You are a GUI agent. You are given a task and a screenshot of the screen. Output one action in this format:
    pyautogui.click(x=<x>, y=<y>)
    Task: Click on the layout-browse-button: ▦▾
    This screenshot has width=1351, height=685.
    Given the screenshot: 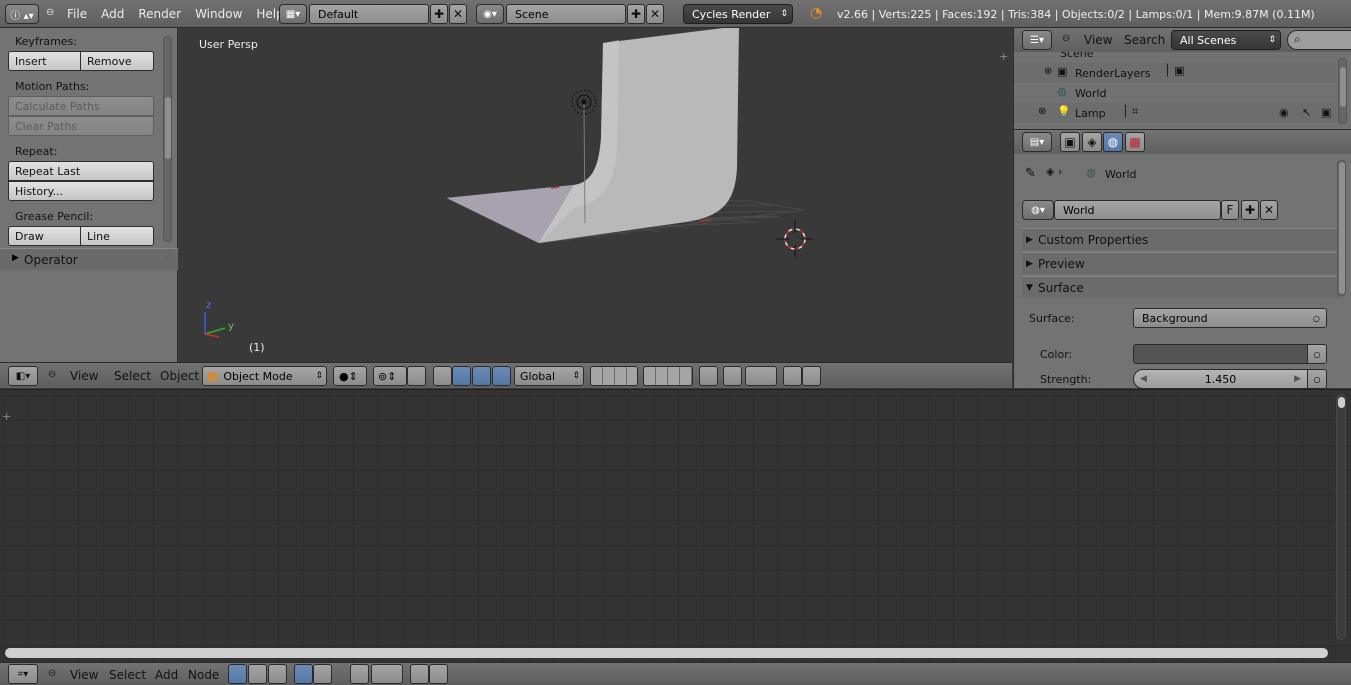 What is the action you would take?
    pyautogui.click(x=293, y=14)
    